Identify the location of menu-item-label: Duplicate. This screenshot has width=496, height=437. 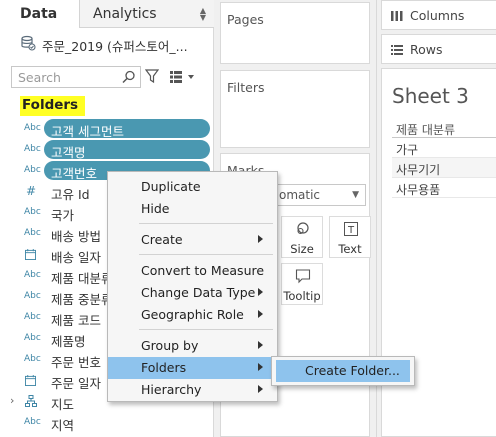
(171, 186).